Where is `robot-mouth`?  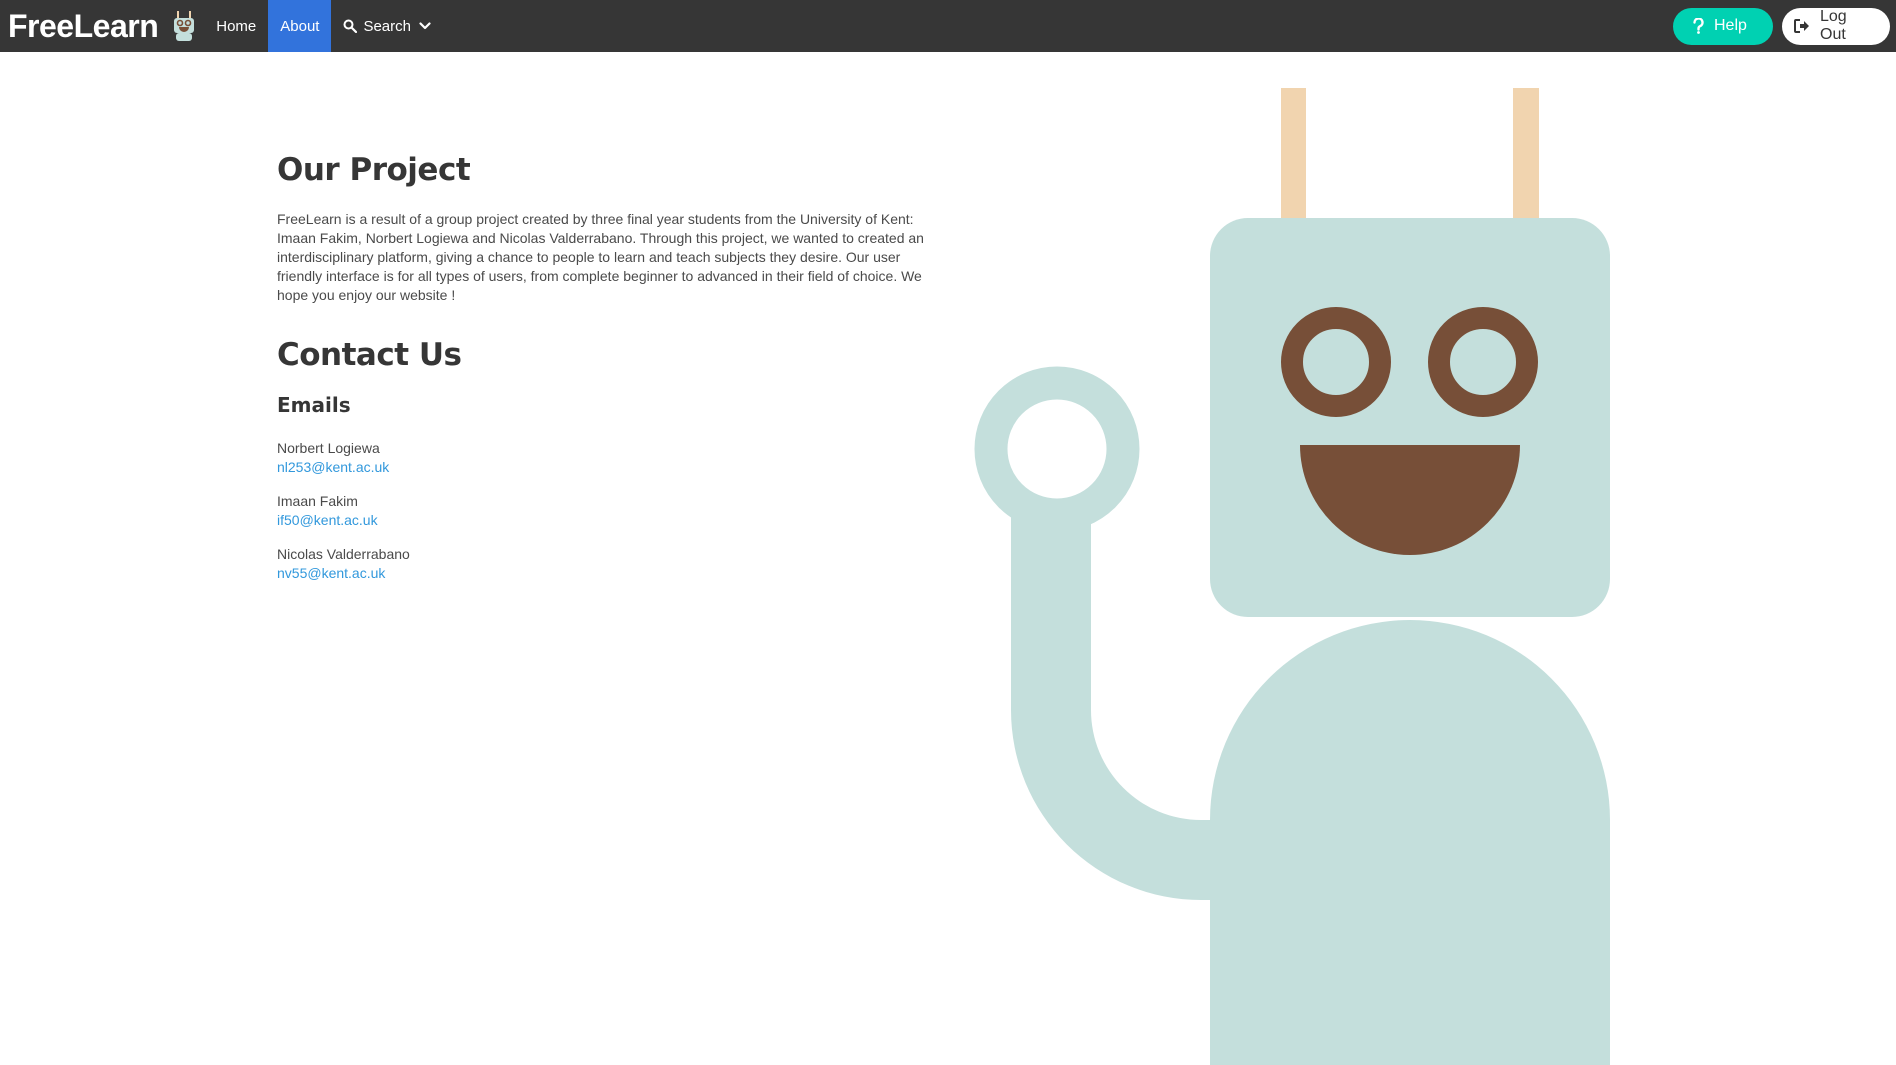
robot-mouth is located at coordinates (1410, 500).